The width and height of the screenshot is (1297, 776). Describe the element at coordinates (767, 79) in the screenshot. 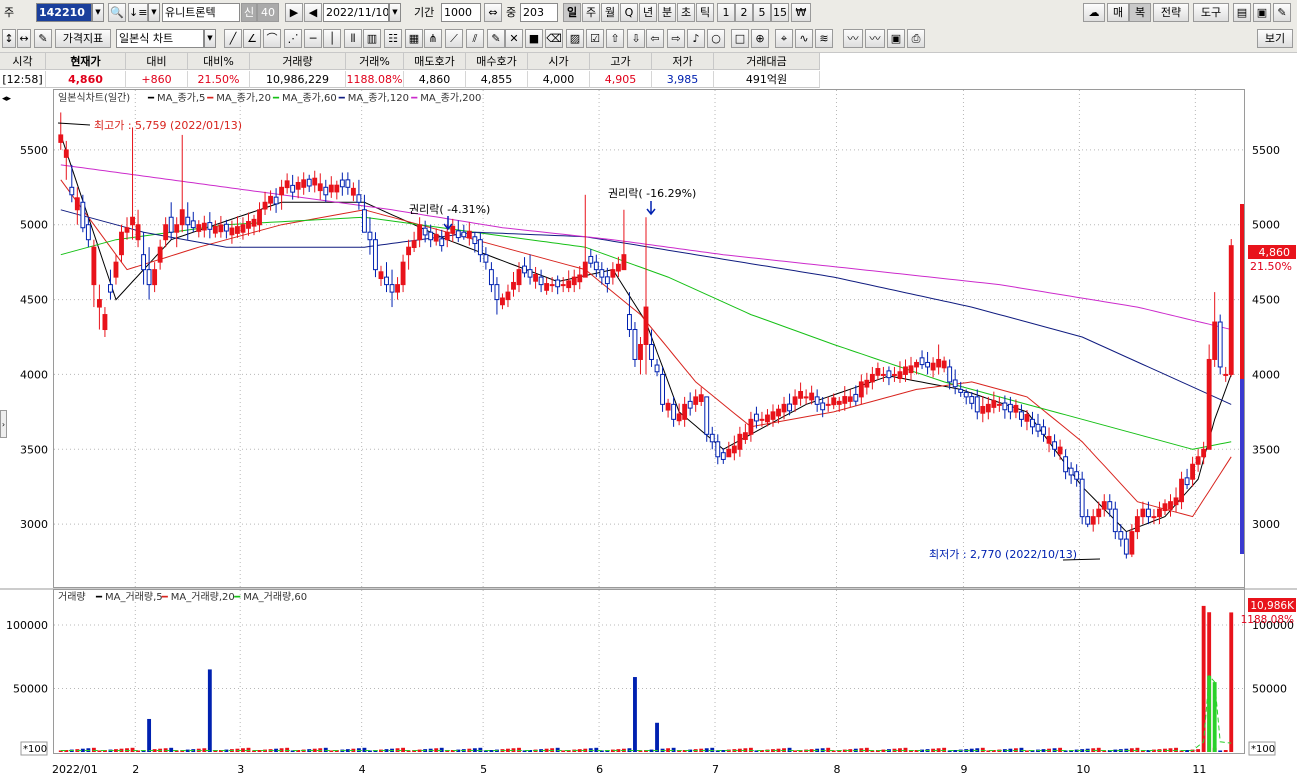

I see `quote-value-11: 491억원` at that location.